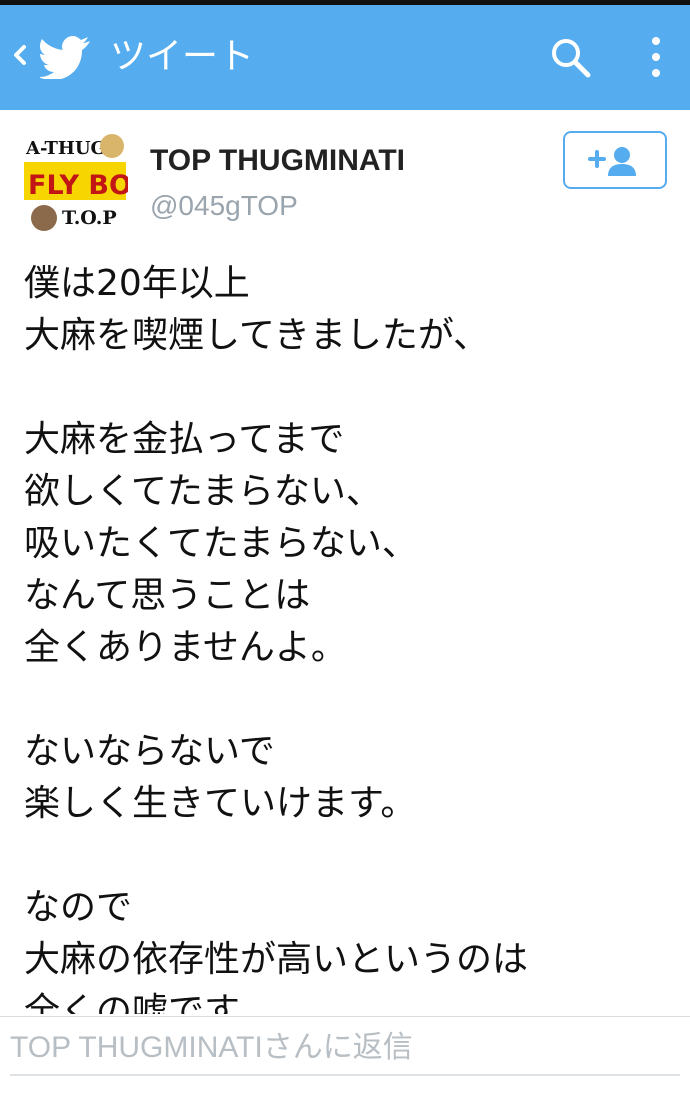 The width and height of the screenshot is (690, 1093). What do you see at coordinates (182, 56) in the screenshot?
I see `page-title: ツイート` at bounding box center [182, 56].